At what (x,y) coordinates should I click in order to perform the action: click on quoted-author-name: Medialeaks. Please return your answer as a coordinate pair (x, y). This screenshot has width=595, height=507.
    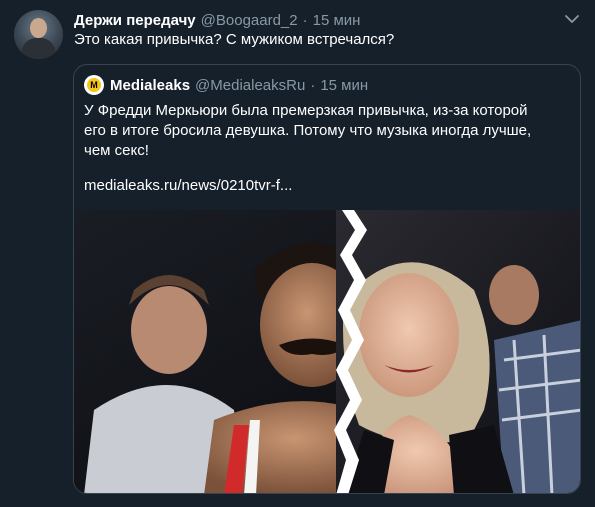
    Looking at the image, I should click on (150, 85).